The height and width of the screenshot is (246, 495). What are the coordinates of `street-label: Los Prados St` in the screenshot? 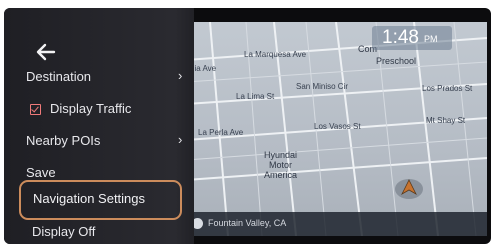 It's located at (447, 88).